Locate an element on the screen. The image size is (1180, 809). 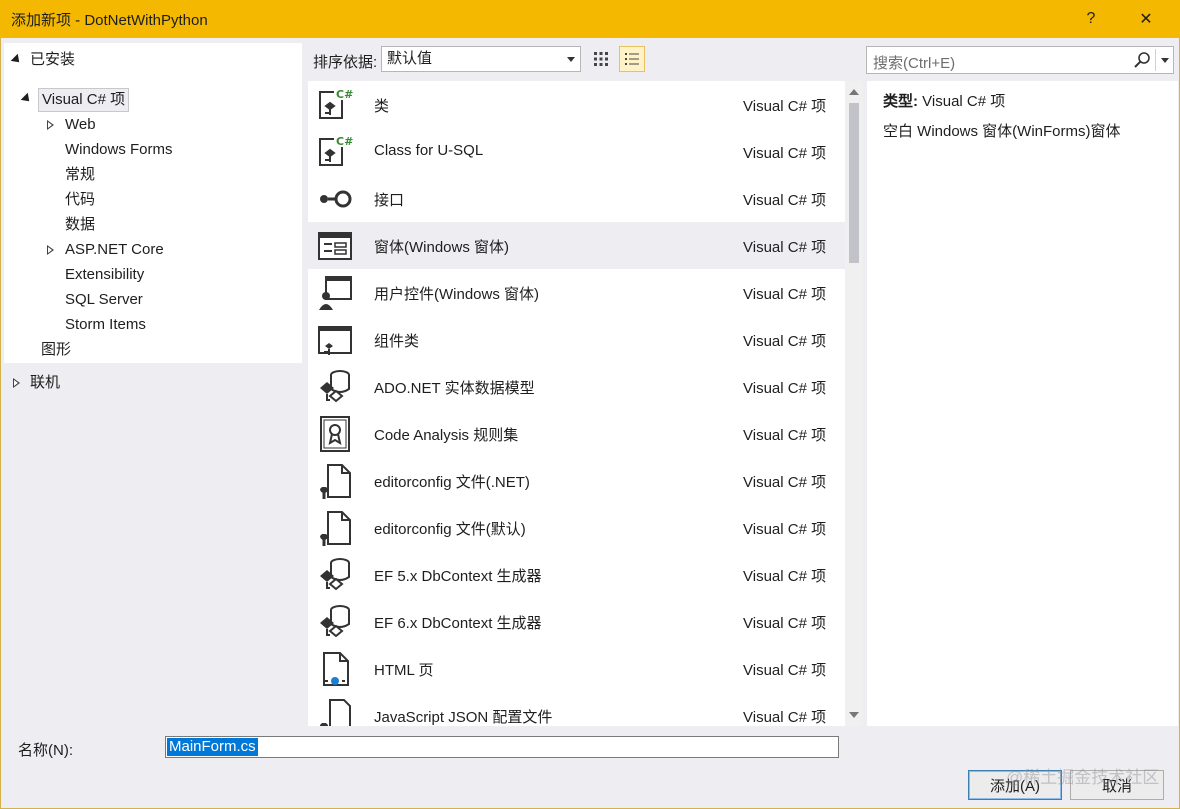
template-row: editorconfig 文件(.NET) Visual C# 项 is located at coordinates (576, 480).